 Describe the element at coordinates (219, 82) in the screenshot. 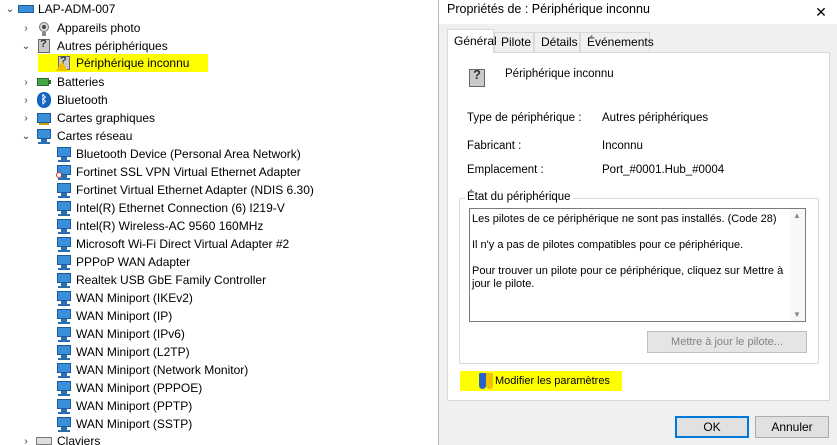

I see `tree-category-batteries: › Batteries` at that location.